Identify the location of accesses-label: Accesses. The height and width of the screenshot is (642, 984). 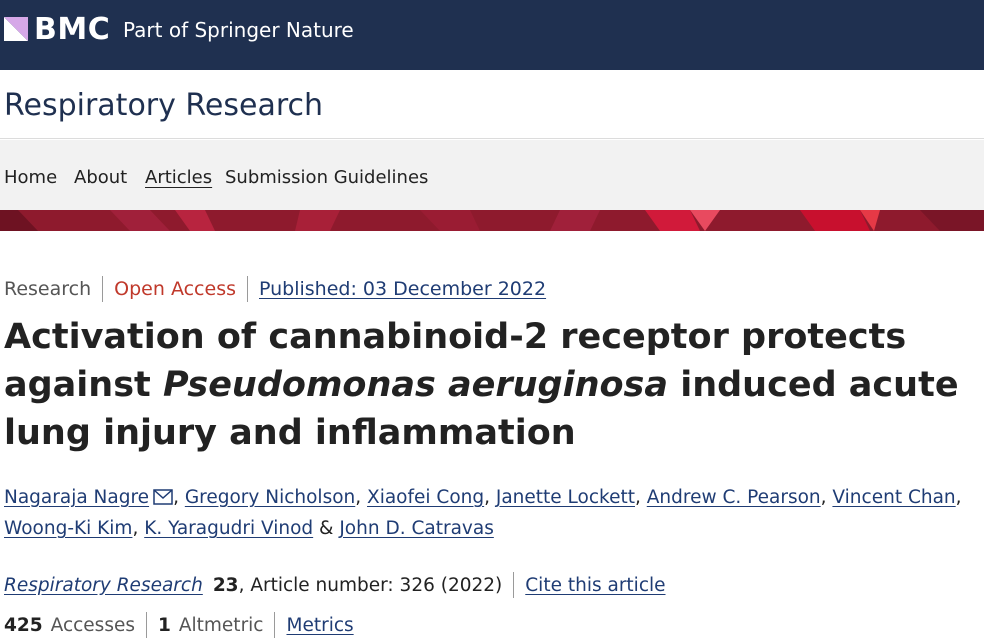
(92, 625).